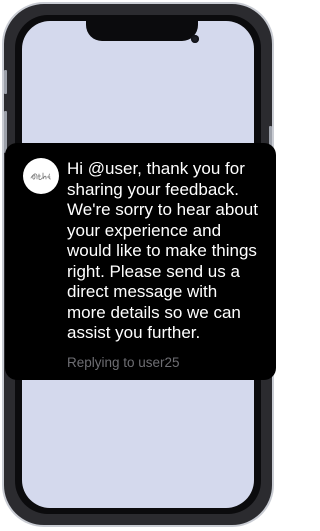 The width and height of the screenshot is (320, 531). I want to click on brand-logo-icon, so click(40, 176).